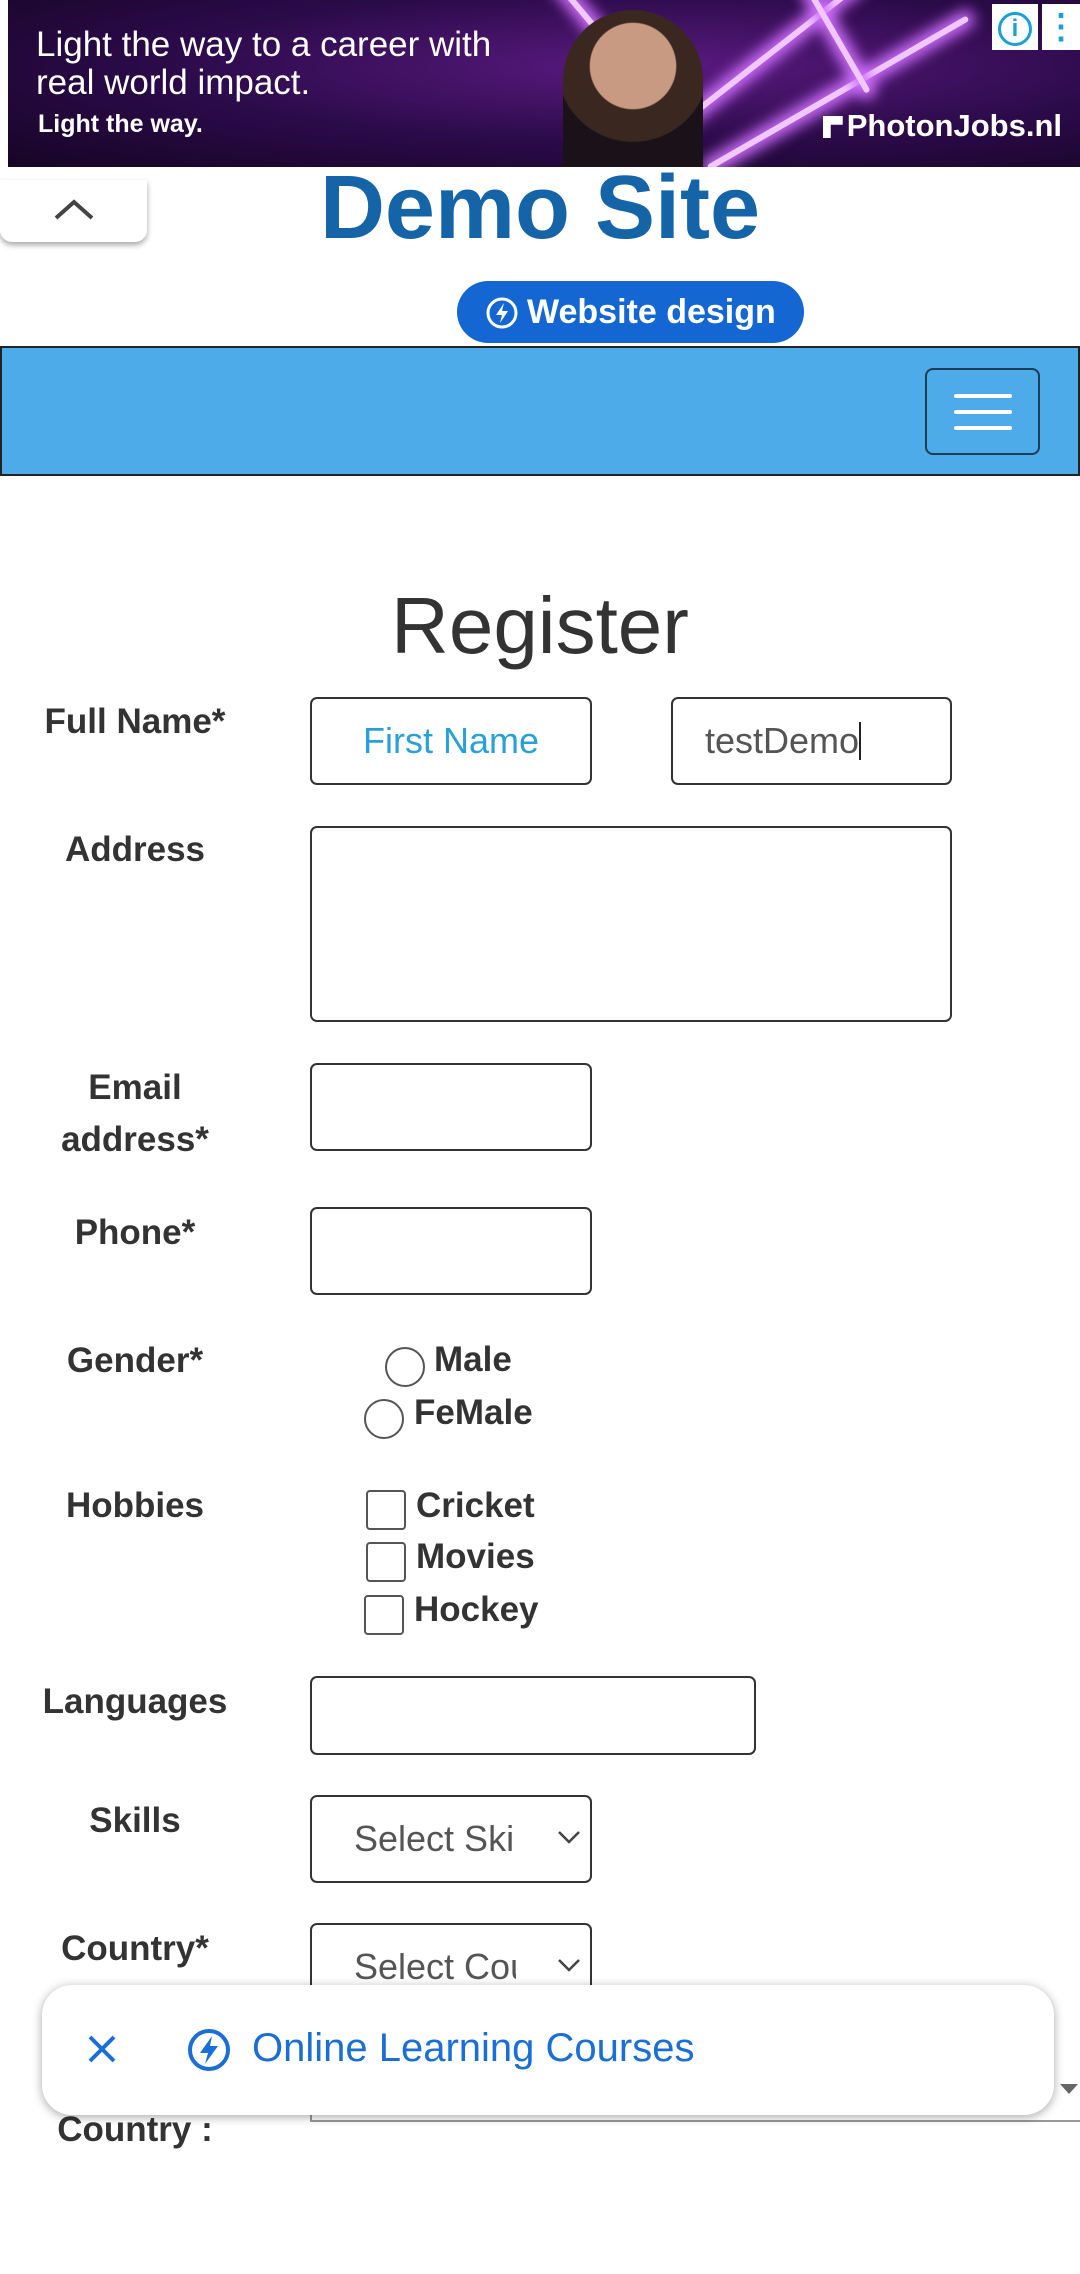 The height and width of the screenshot is (2274, 1080). I want to click on phone-field, so click(451, 1251).